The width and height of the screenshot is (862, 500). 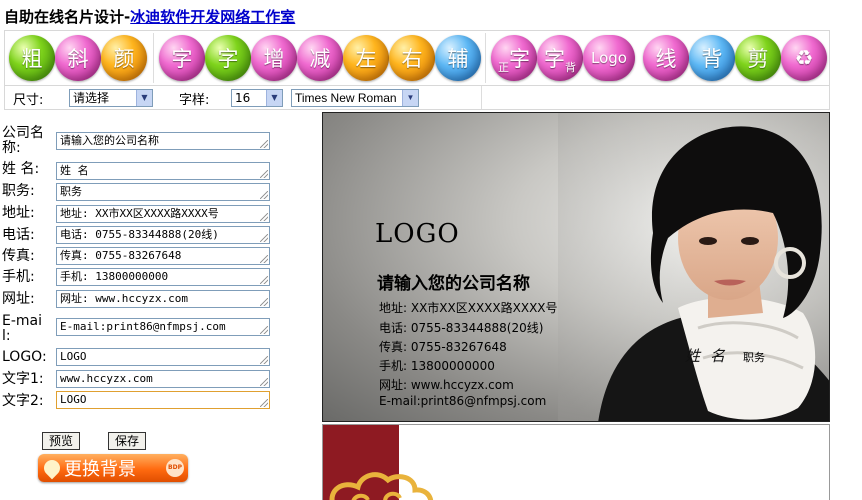 I want to click on cut-button: 剪, so click(x=758, y=58).